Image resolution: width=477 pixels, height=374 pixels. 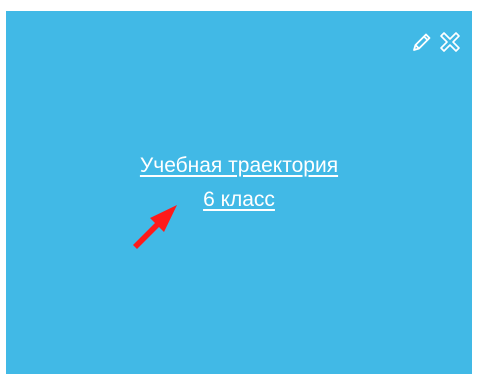 I want to click on course-link-grade: 6 класс, so click(x=239, y=199).